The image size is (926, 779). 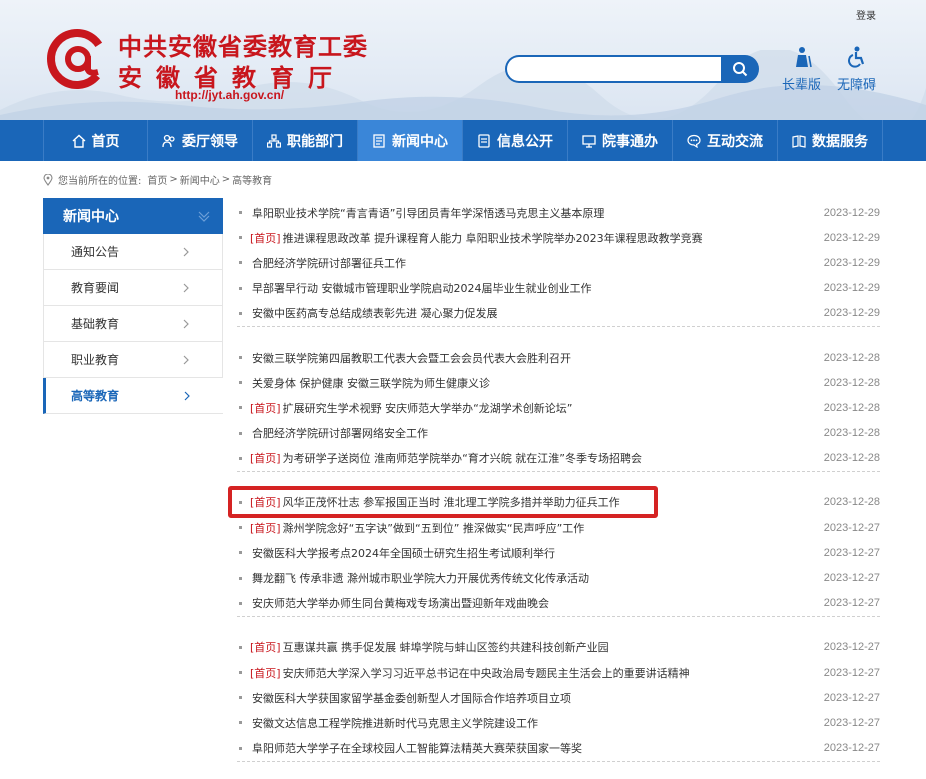 I want to click on list-item: 安徽三联学院第四届教职工代表大会暨工会会员代表大会胜利召开 2023-12-28, so click(x=558, y=357).